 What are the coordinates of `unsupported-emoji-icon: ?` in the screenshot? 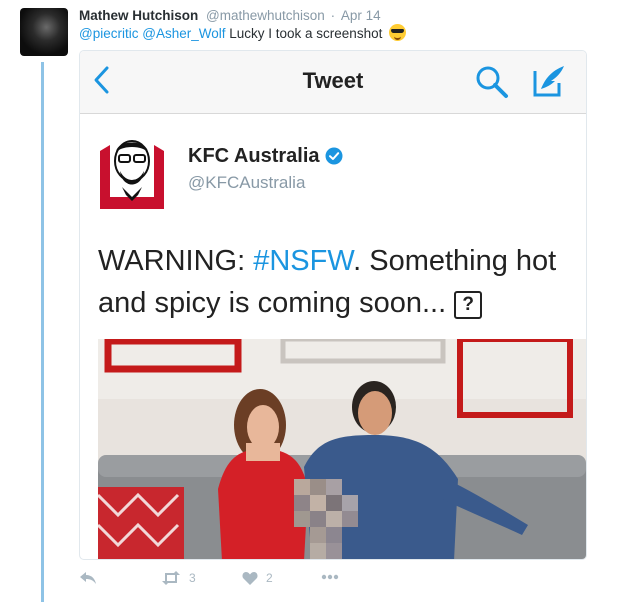 It's located at (468, 305).